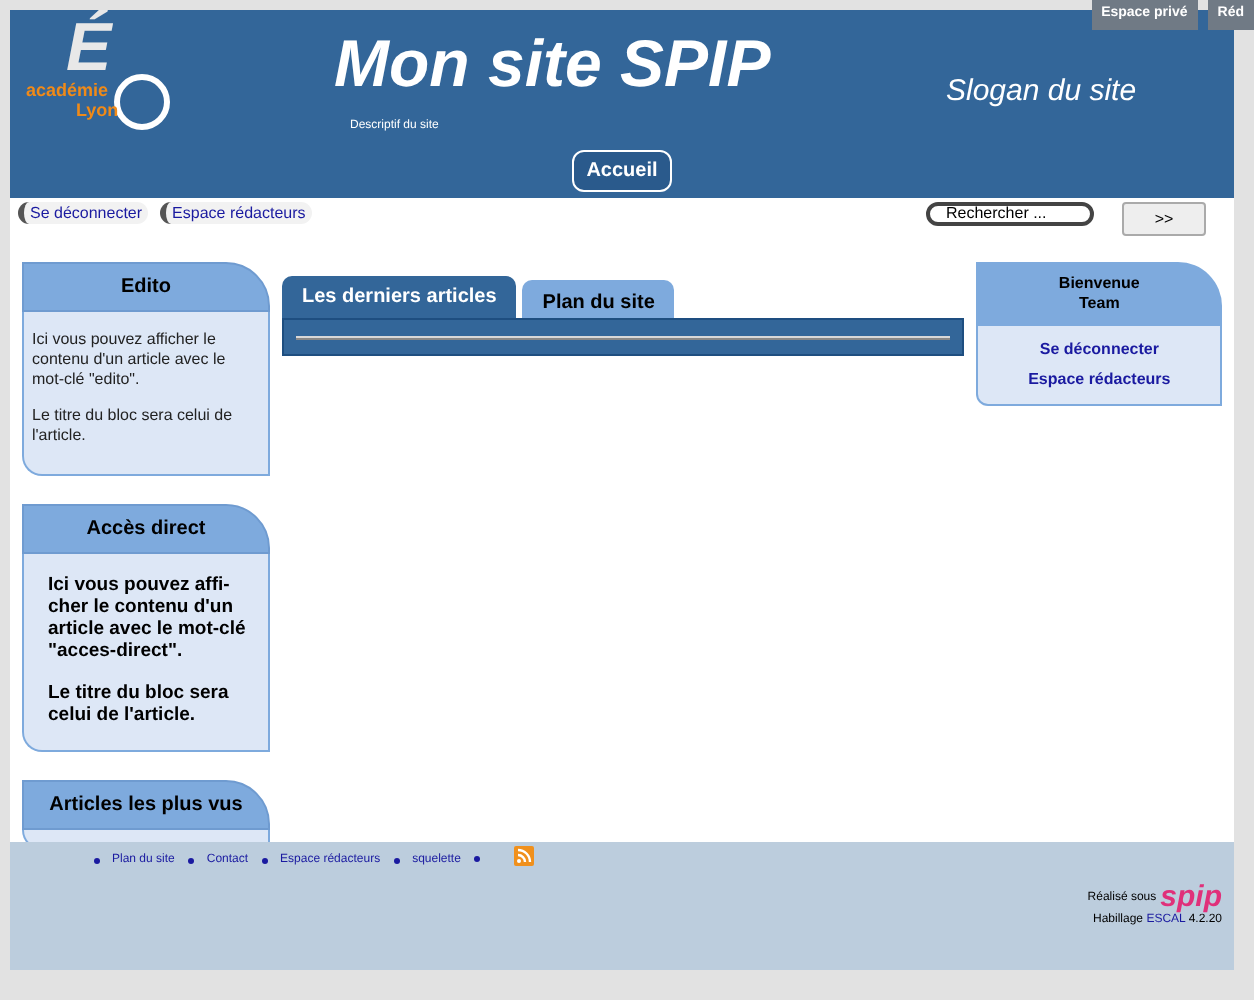 The width and height of the screenshot is (1254, 1000). I want to click on block-text: Ici vous pouvez affi-cher le contenu d'un article avec le mot-clé "acces-direct"., so click(148, 618).